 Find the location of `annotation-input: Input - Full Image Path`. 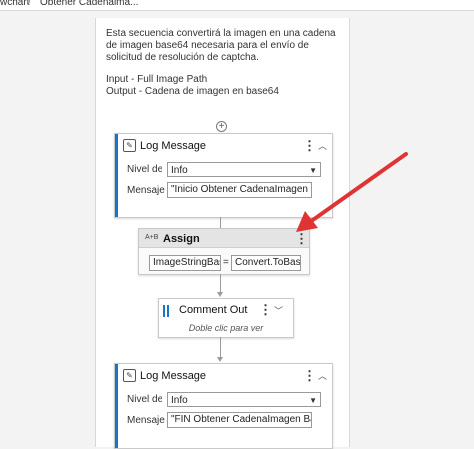

annotation-input: Input - Full Image Path is located at coordinates (157, 79).